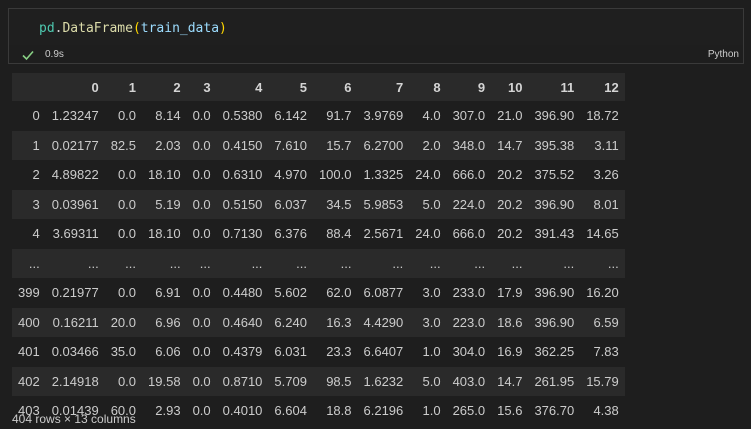 Image resolution: width=751 pixels, height=429 pixels. What do you see at coordinates (75, 204) in the screenshot?
I see `table-cell: 0.03961` at bounding box center [75, 204].